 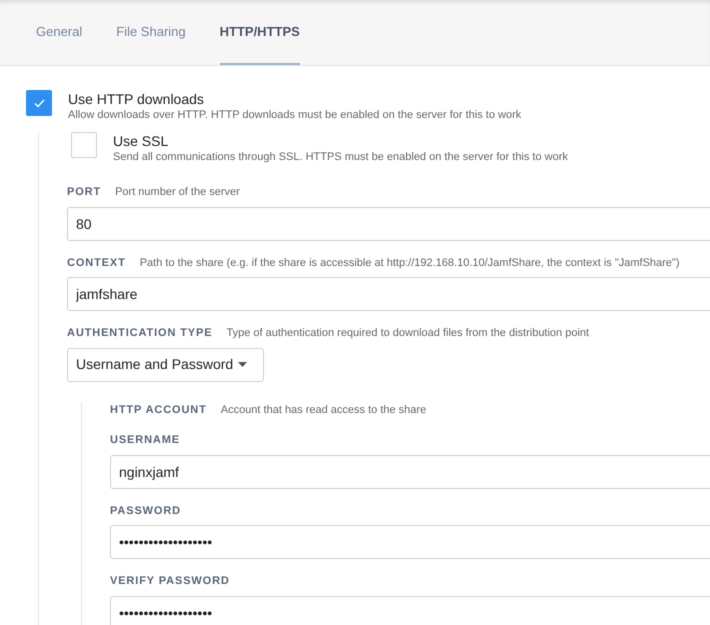 What do you see at coordinates (145, 440) in the screenshot?
I see `field-label: USERNAME` at bounding box center [145, 440].